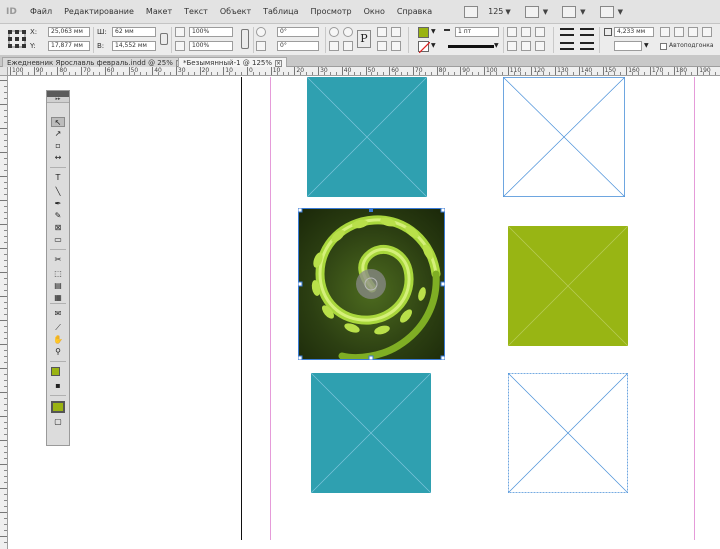 This screenshot has height=549, width=720. What do you see at coordinates (196, 11) in the screenshot?
I see `menu-type: Текст` at bounding box center [196, 11].